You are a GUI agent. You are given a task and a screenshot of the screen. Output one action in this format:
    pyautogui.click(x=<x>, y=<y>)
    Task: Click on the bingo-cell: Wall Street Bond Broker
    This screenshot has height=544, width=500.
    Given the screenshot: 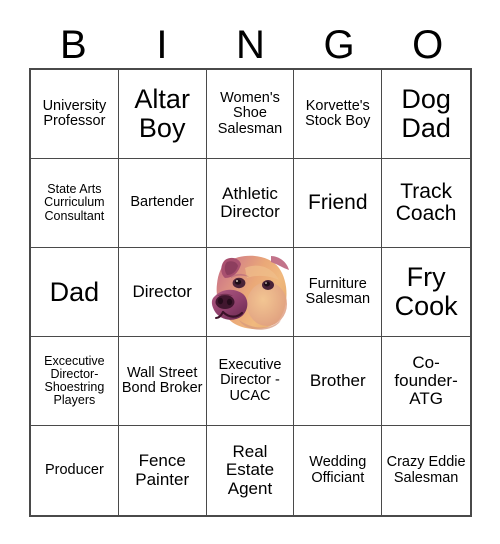 What is the action you would take?
    pyautogui.click(x=162, y=381)
    